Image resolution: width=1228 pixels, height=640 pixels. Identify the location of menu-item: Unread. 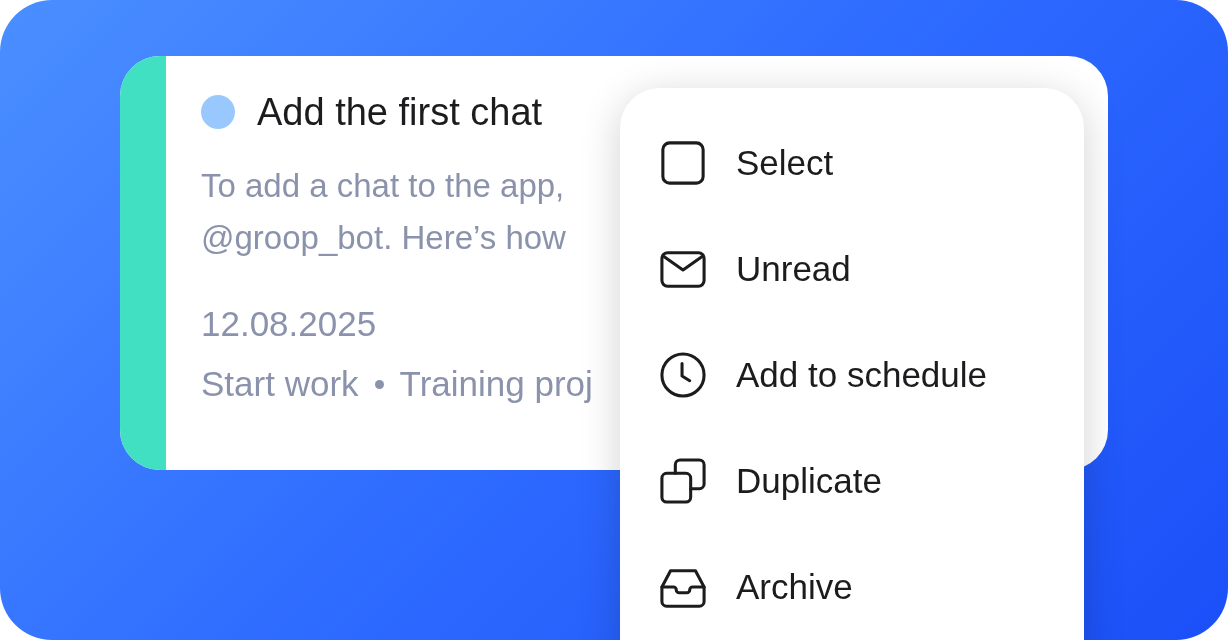
(852, 269).